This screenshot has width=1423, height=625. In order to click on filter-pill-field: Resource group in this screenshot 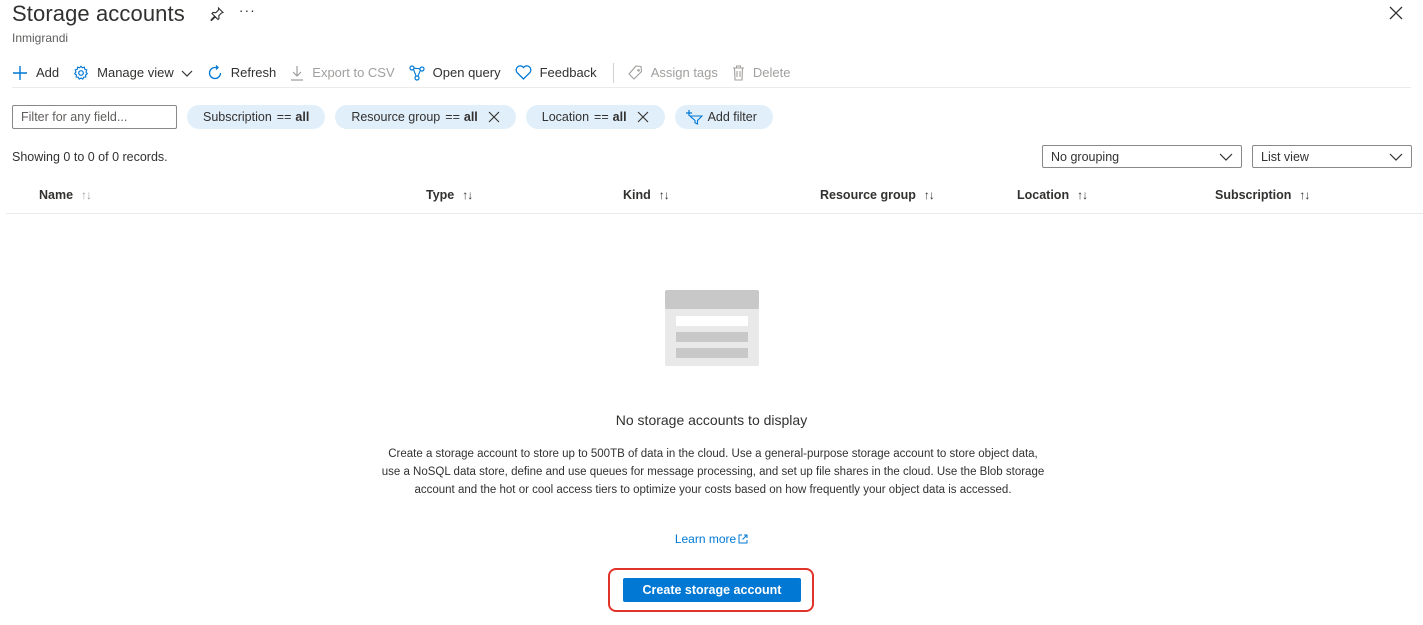, I will do `click(396, 117)`.